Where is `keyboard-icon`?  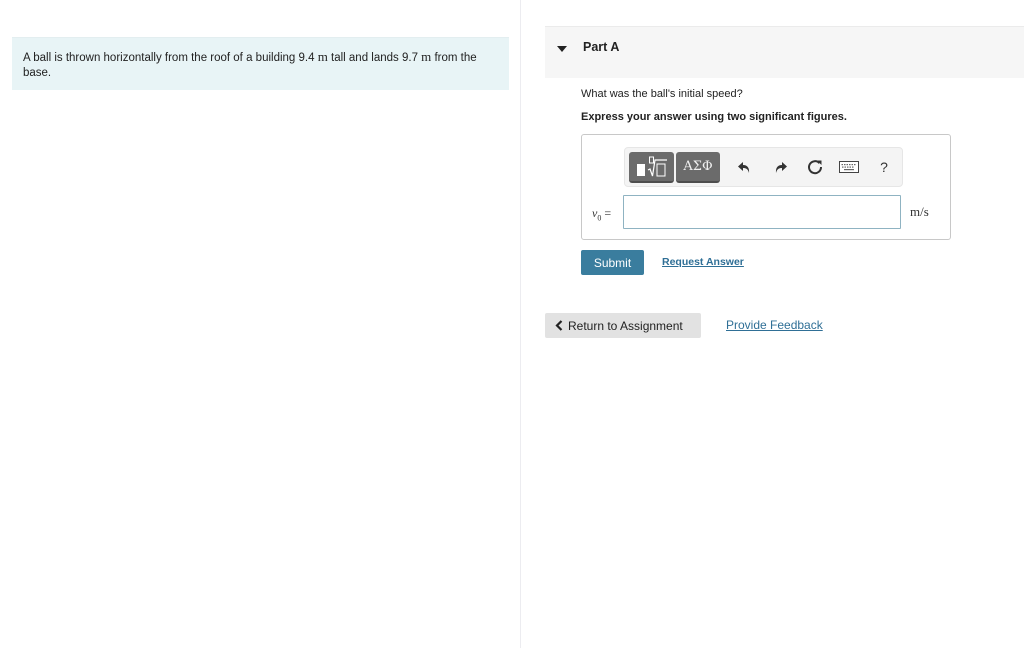 keyboard-icon is located at coordinates (849, 167).